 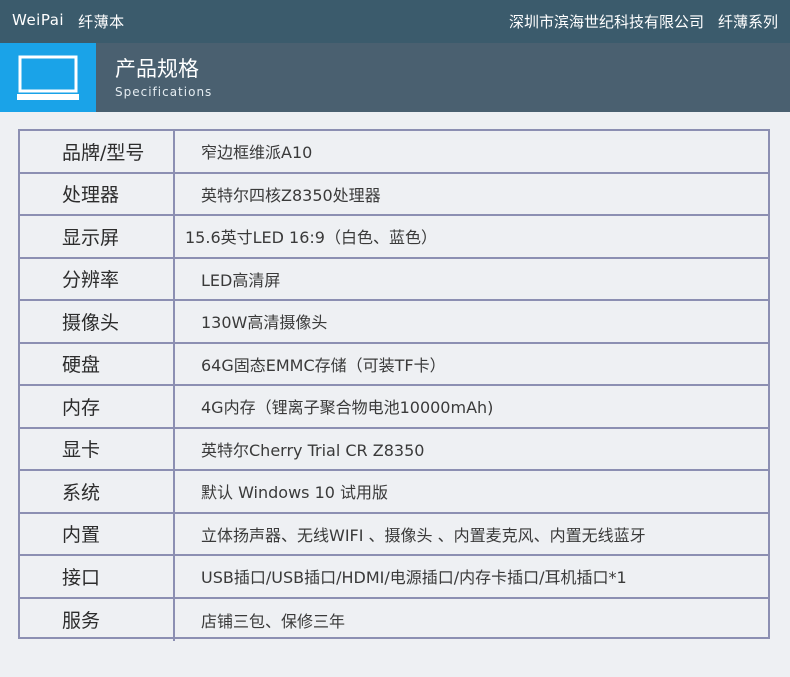 I want to click on spec-label: 显示屏, so click(x=97, y=236).